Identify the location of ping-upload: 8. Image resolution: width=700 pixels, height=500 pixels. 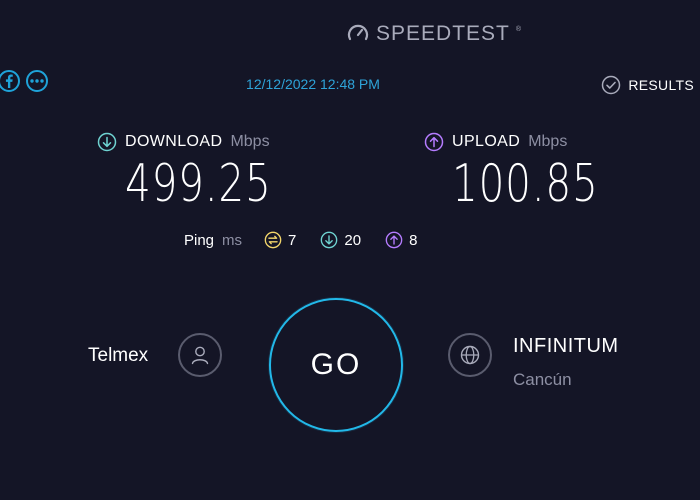
(401, 240).